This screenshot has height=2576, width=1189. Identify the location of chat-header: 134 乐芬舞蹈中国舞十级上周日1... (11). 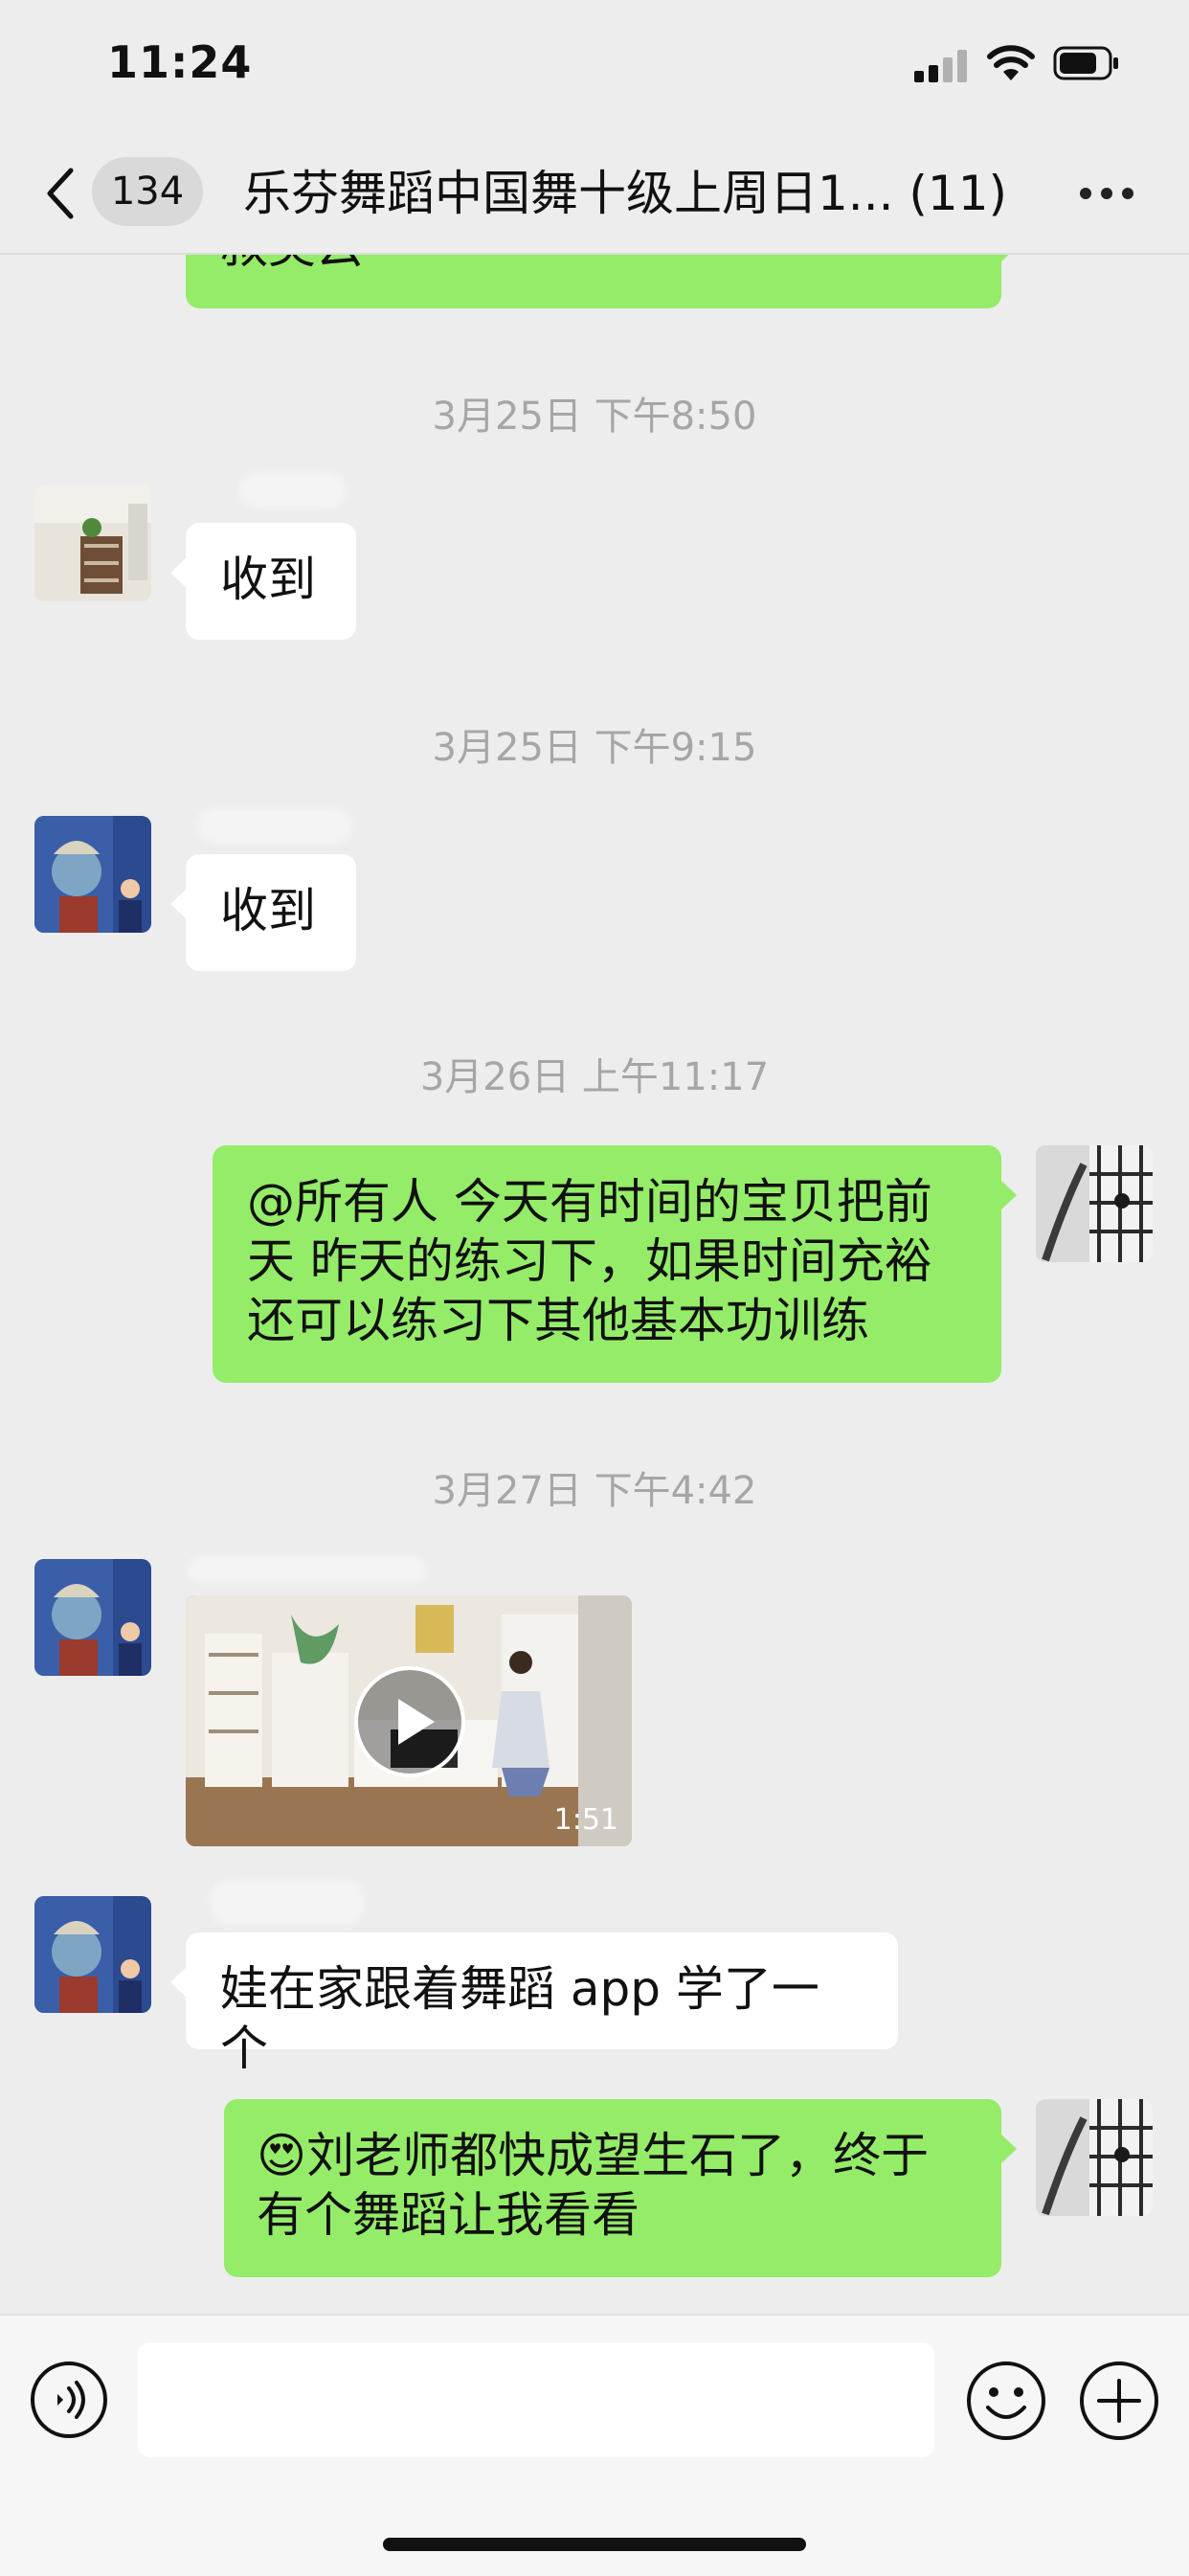
(594, 194).